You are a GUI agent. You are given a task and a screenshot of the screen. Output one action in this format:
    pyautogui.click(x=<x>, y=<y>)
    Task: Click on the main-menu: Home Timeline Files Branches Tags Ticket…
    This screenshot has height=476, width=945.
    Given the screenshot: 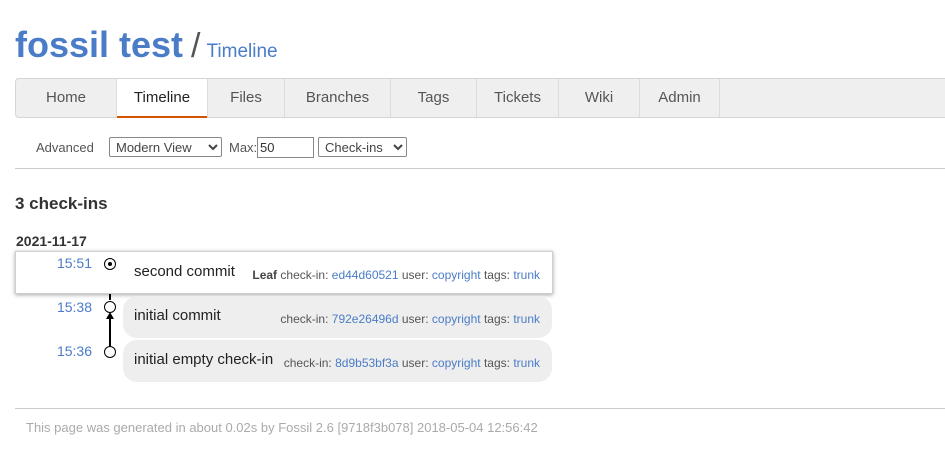 What is the action you would take?
    pyautogui.click(x=480, y=98)
    